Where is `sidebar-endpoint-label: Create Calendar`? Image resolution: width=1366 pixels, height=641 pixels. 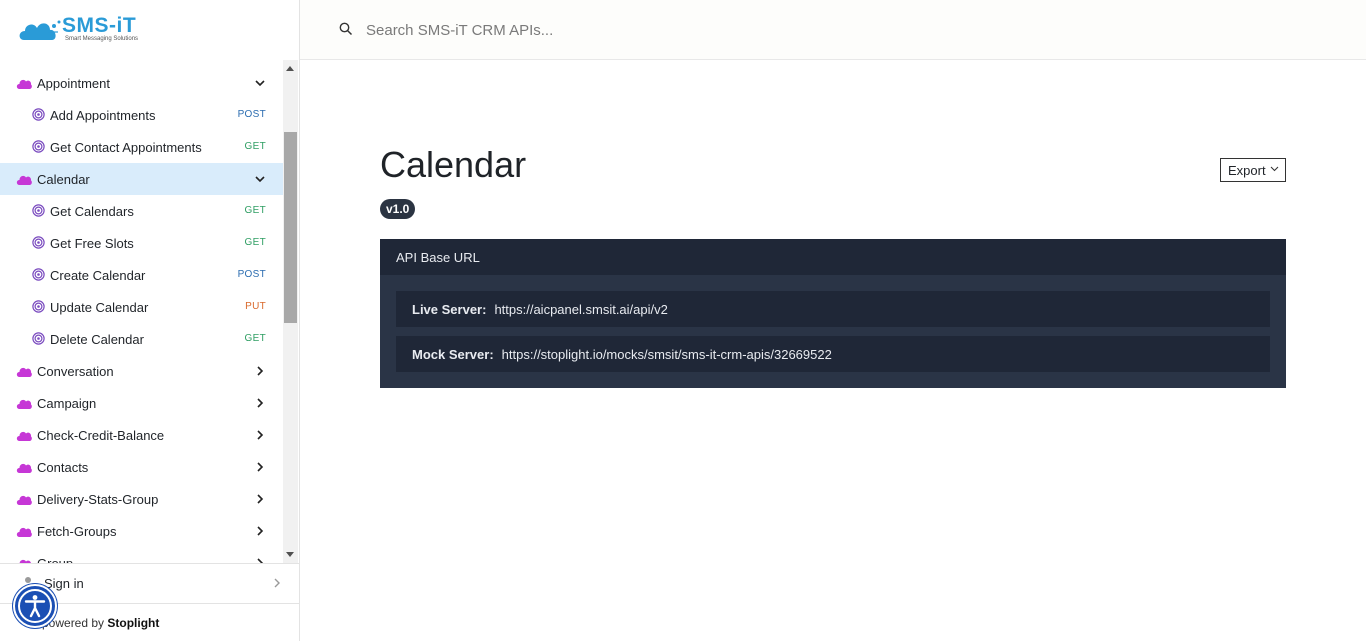 sidebar-endpoint-label: Create Calendar is located at coordinates (98, 275).